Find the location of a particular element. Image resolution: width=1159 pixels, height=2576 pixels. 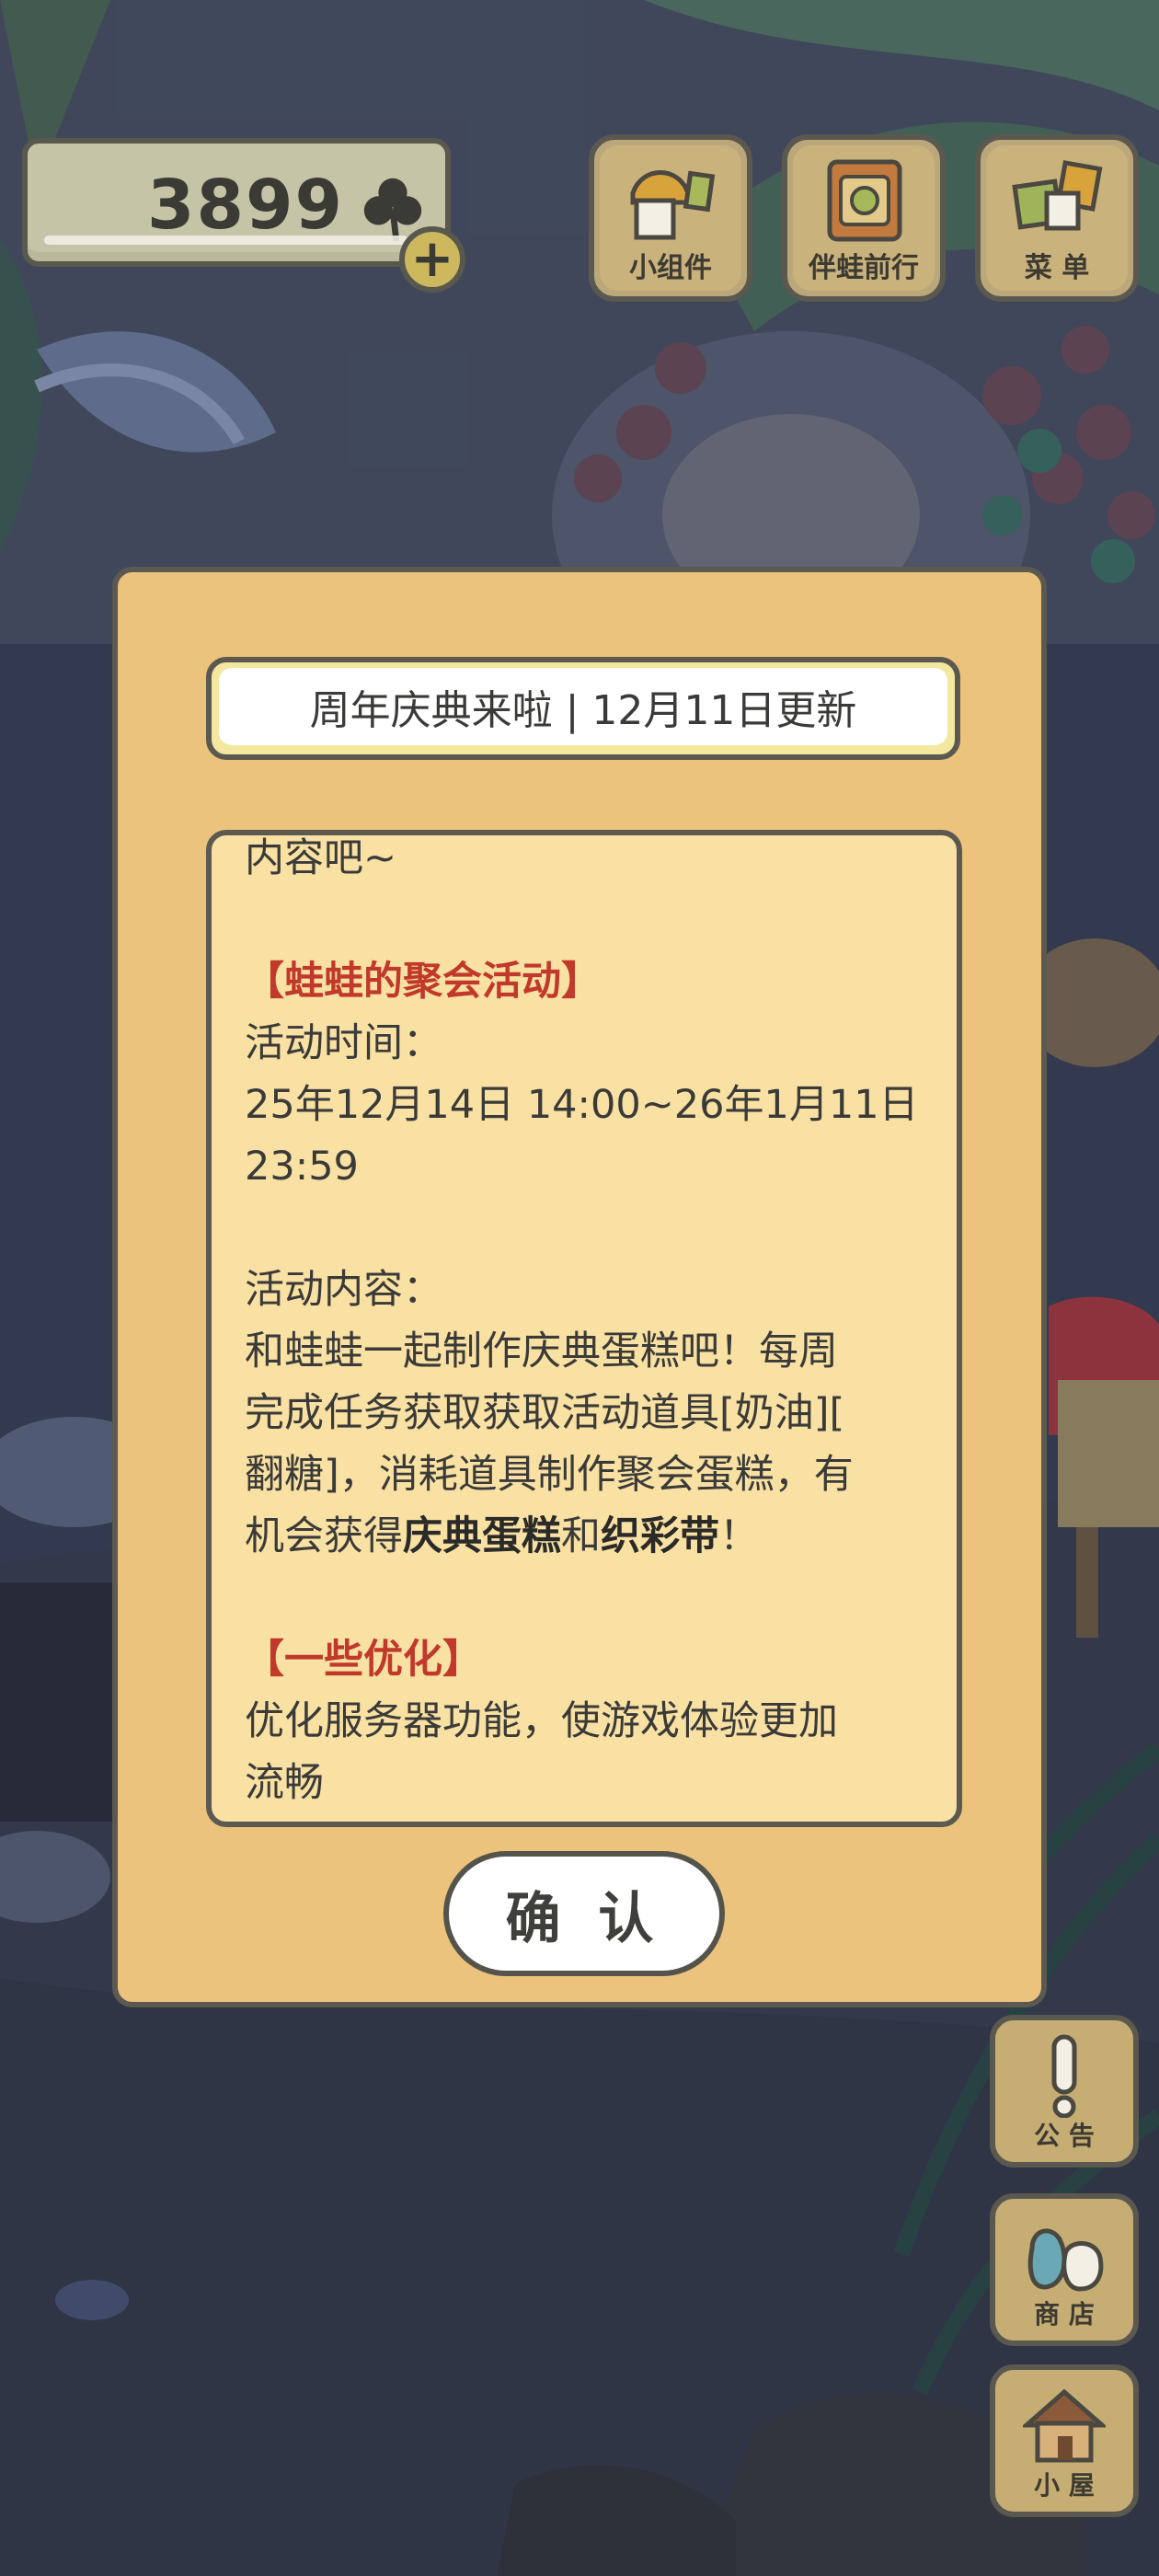

bags-icon is located at coordinates (1065, 2260).